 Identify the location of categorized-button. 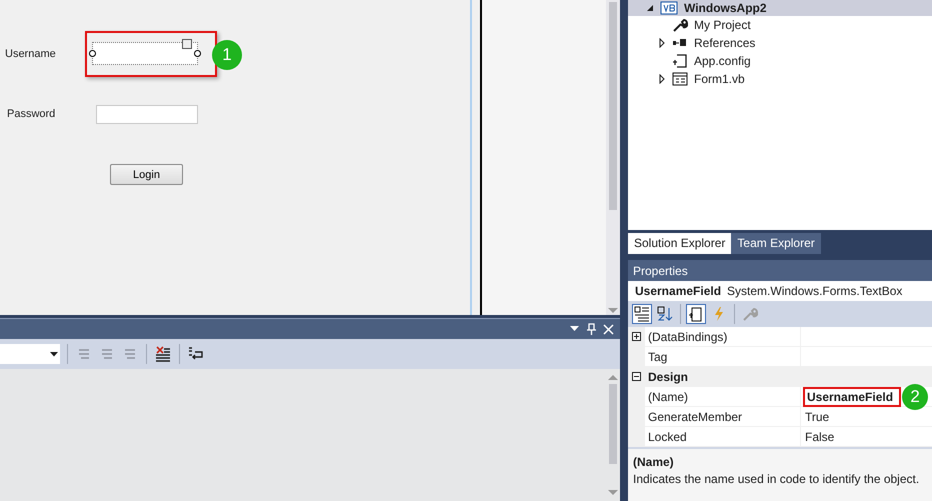
(642, 314).